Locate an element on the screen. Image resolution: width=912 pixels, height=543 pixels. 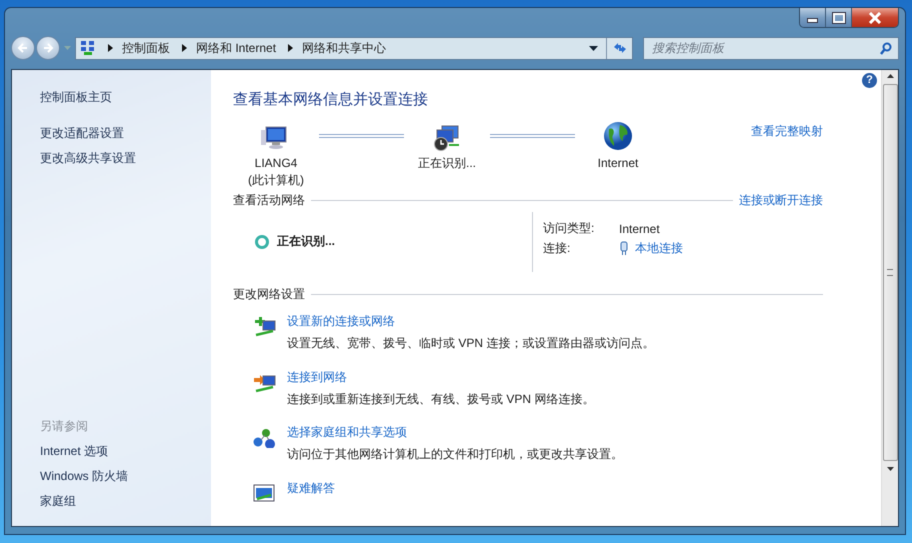
page-title: 查看基本网络信息并设置连接 is located at coordinates (331, 99).